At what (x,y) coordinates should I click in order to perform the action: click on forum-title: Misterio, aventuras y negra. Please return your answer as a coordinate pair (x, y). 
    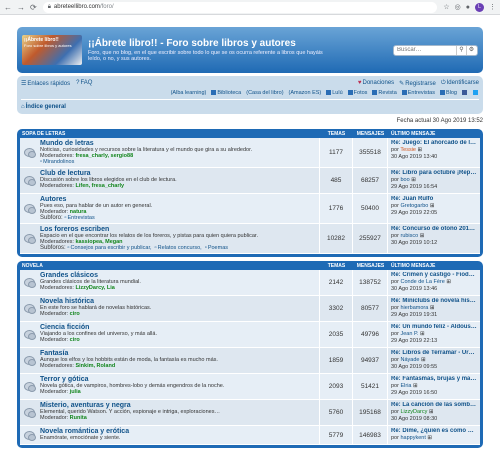
    Looking at the image, I should click on (178, 405).